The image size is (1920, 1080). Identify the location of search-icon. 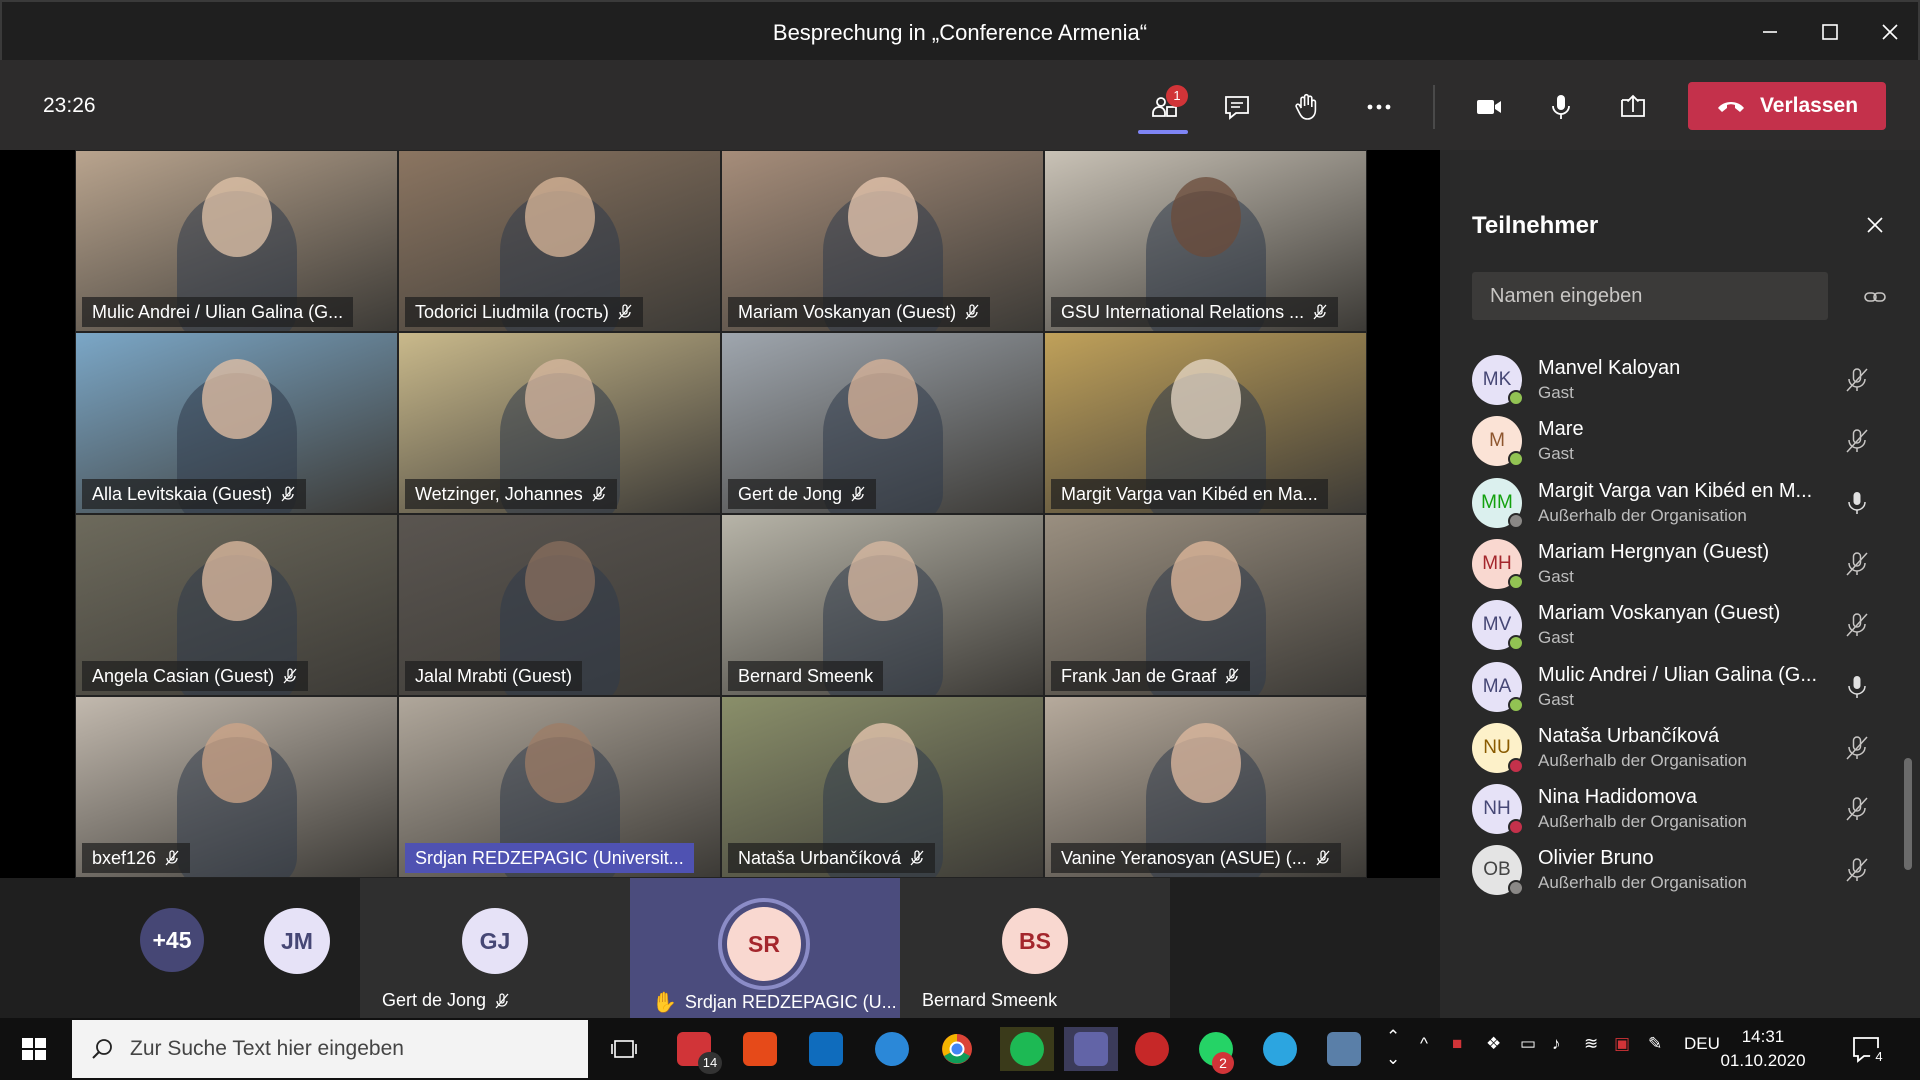
(102, 1049).